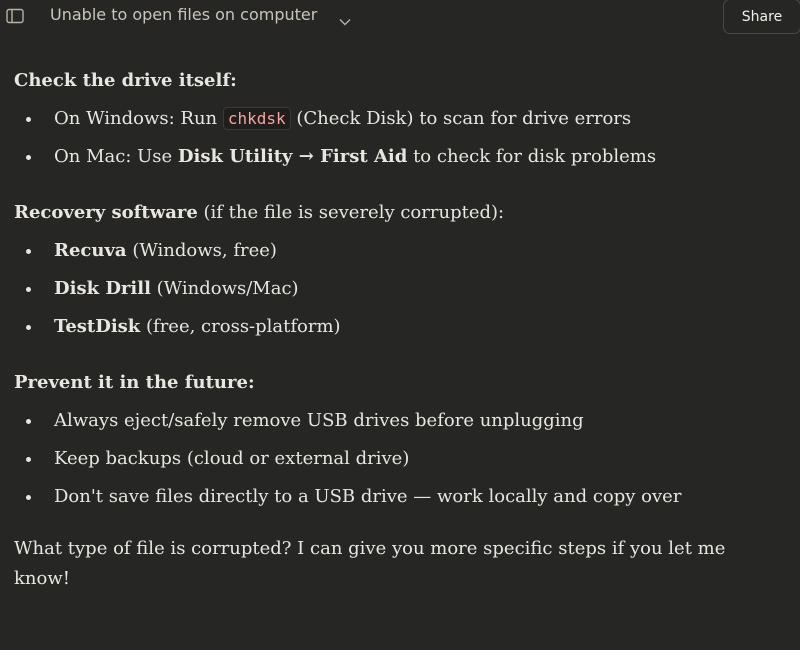 The width and height of the screenshot is (800, 650). Describe the element at coordinates (134, 382) in the screenshot. I see `section-heading: Prevent it in the future:` at that location.